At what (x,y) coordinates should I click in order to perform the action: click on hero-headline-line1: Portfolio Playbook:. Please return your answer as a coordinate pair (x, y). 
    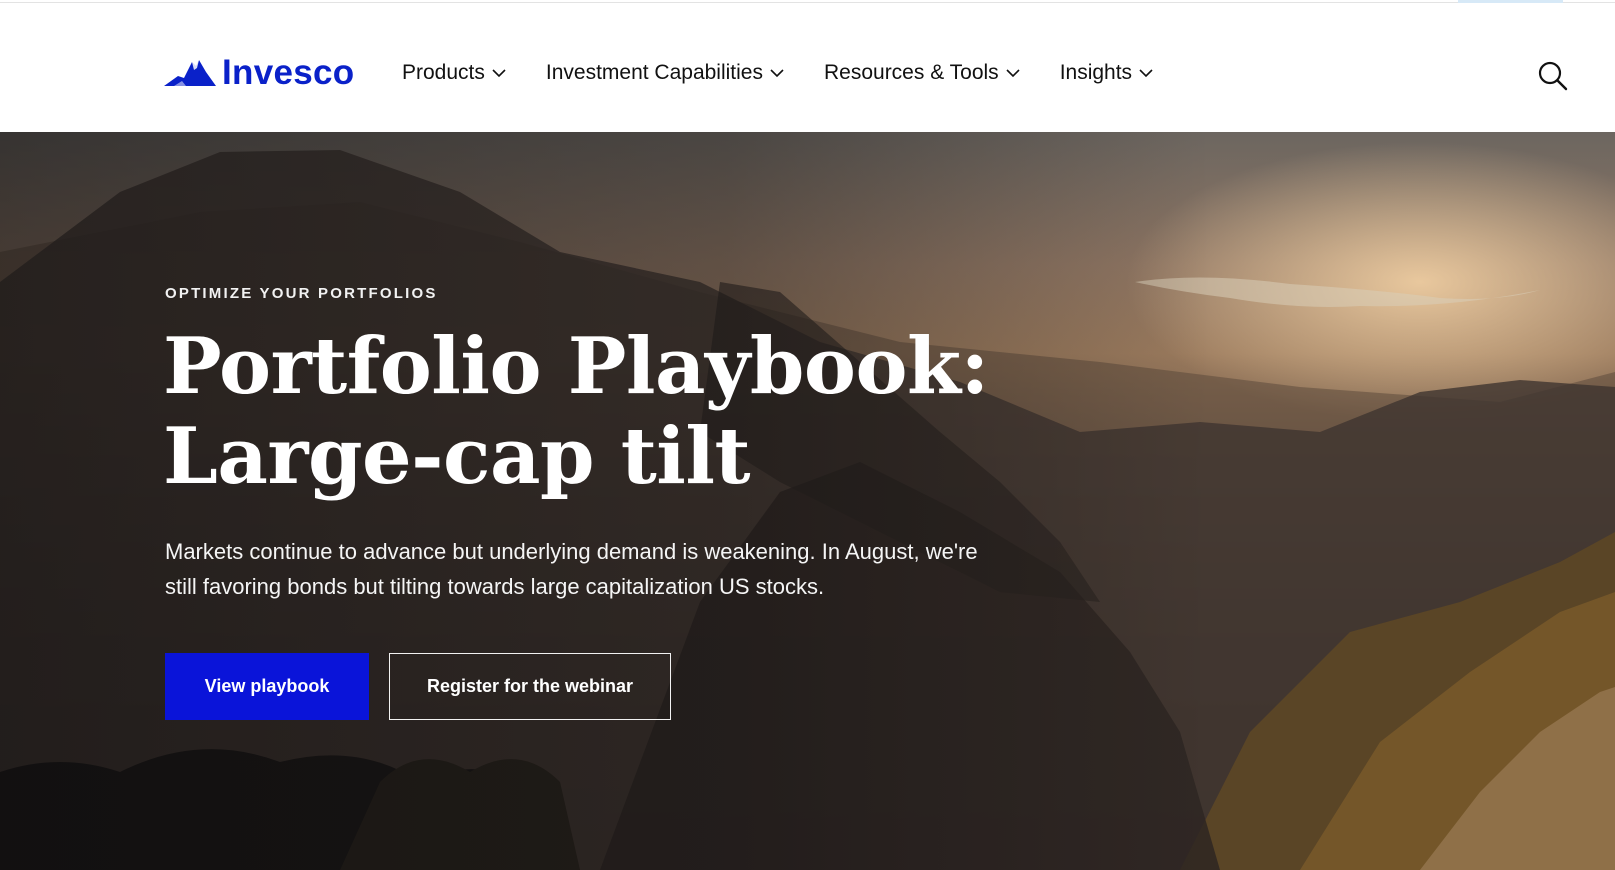
    Looking at the image, I should click on (576, 366).